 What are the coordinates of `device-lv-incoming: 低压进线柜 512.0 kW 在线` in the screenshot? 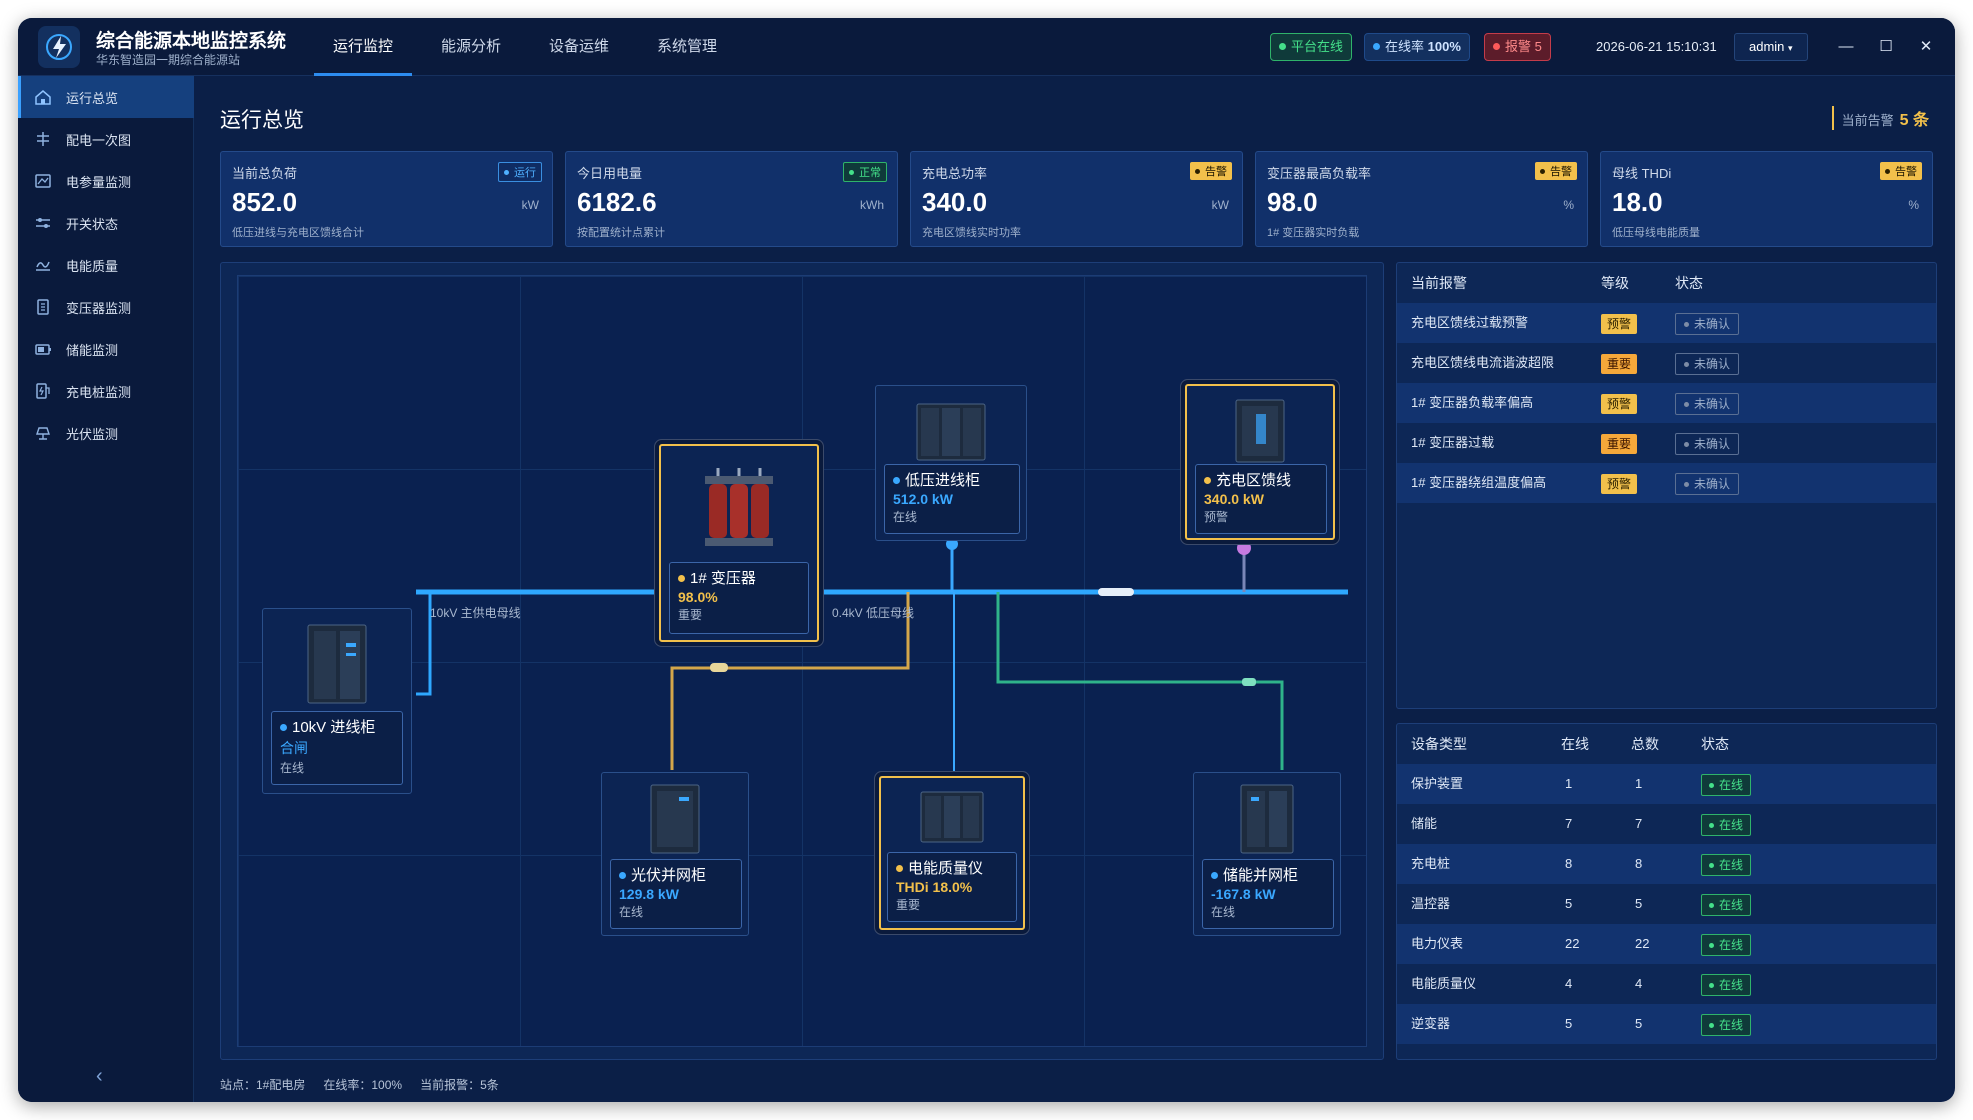 It's located at (951, 463).